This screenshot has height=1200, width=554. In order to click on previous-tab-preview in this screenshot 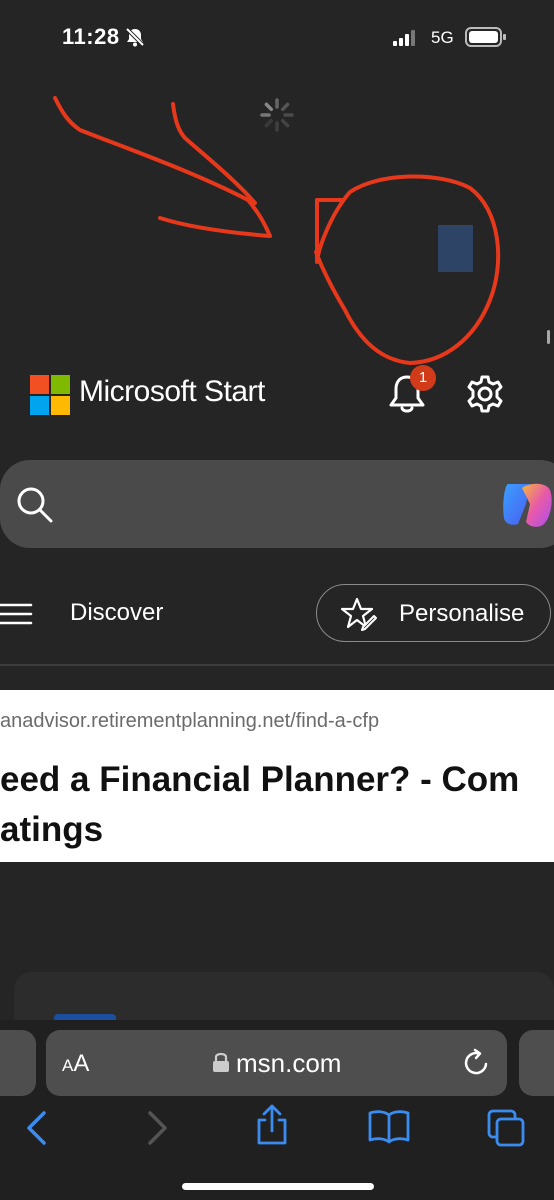, I will do `click(18, 1063)`.